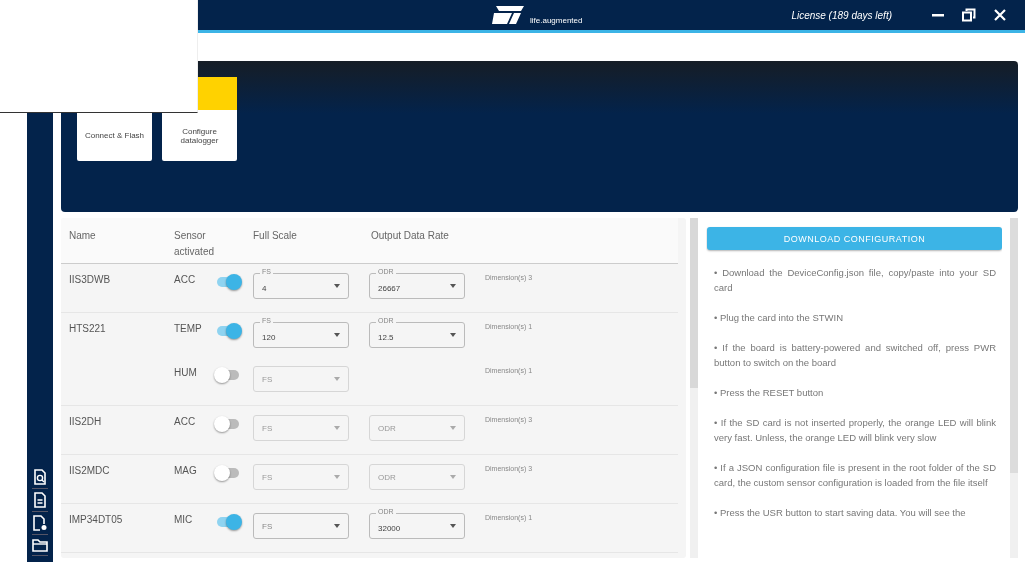  Describe the element at coordinates (87, 328) in the screenshot. I see `sensor-name: HTS221` at that location.